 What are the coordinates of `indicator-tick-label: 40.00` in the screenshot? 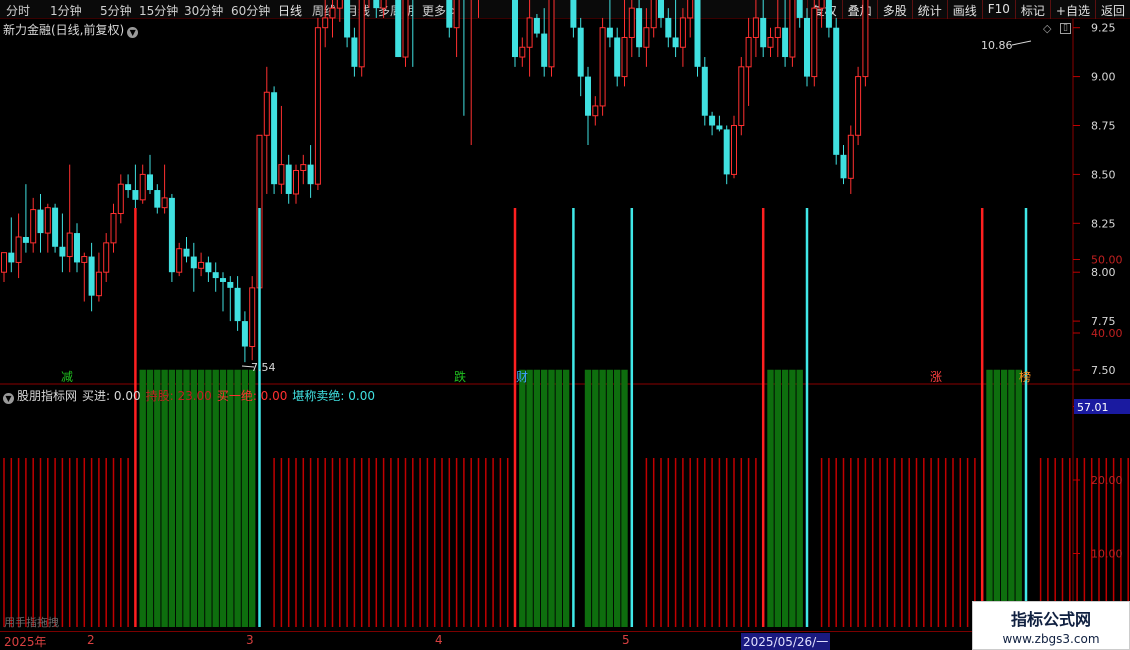 It's located at (1107, 333).